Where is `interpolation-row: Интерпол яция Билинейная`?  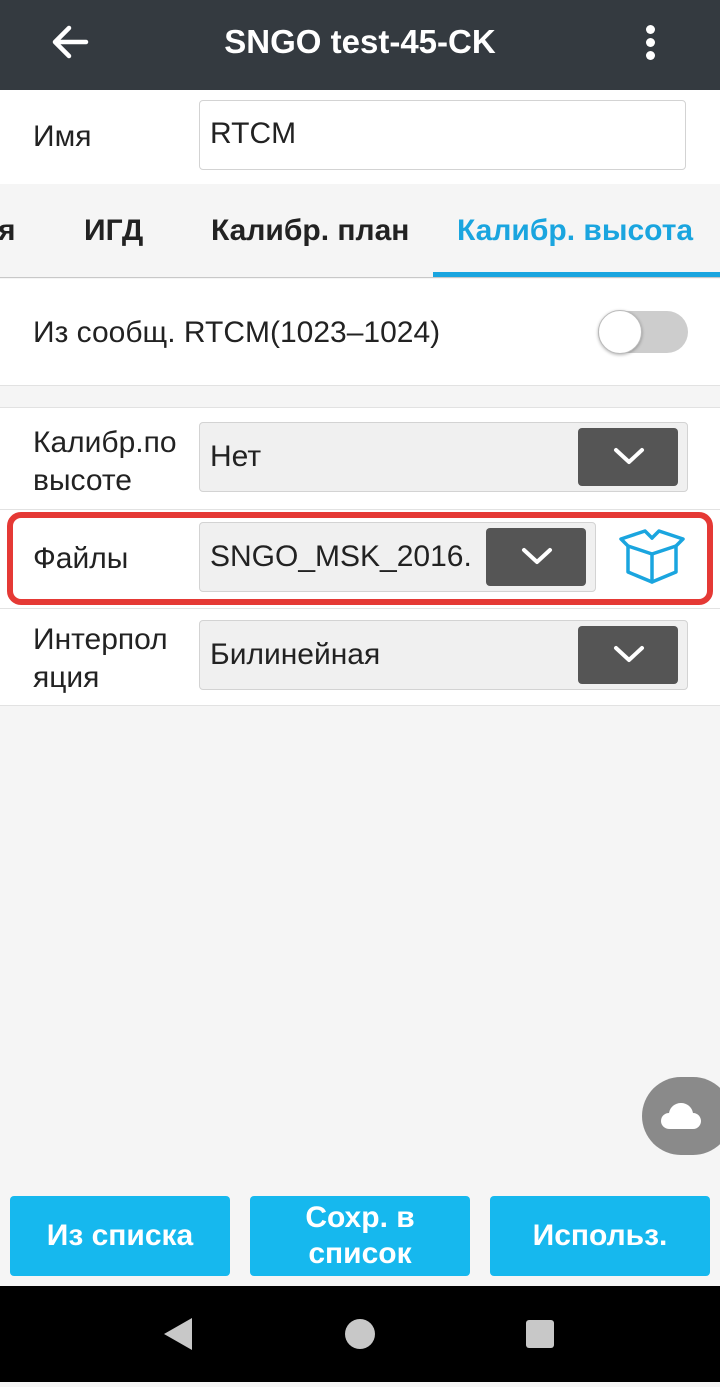
interpolation-row: Интерпол яция Билинейная is located at coordinates (360, 658).